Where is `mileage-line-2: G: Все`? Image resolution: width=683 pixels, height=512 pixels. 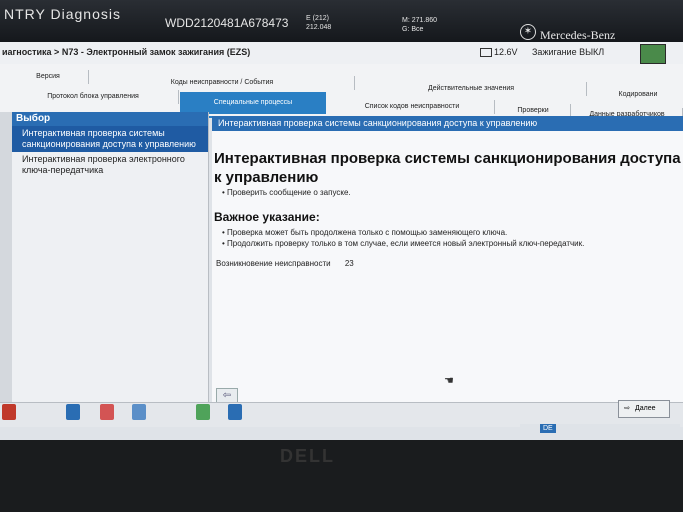 mileage-line-2: G: Все is located at coordinates (413, 29).